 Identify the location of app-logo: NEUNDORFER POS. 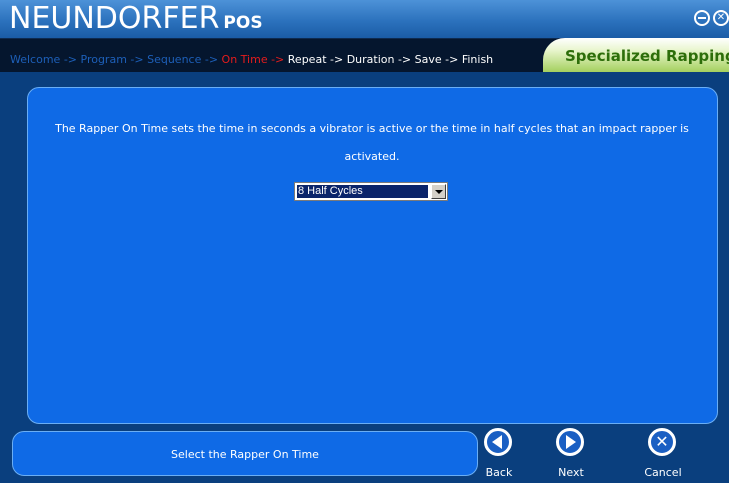
(136, 21).